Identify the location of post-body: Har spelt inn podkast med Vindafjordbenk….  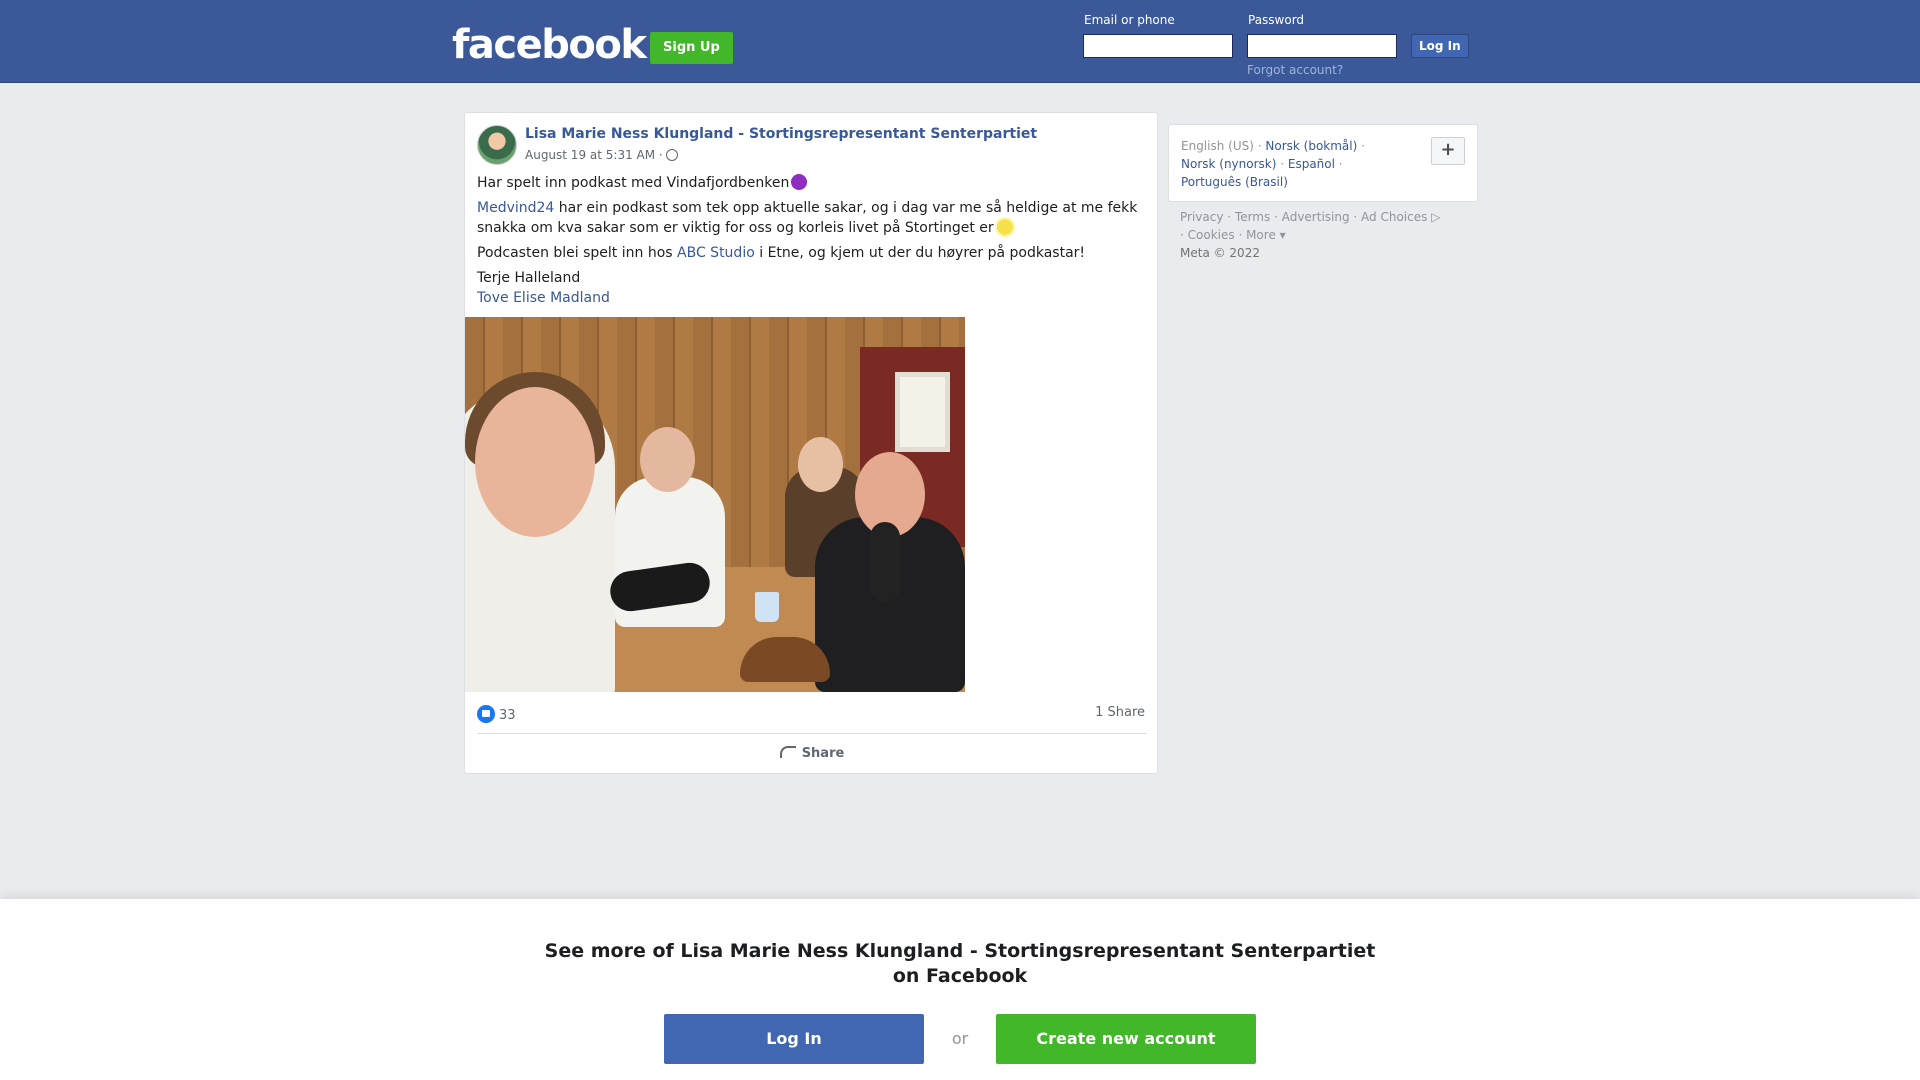
(812, 240).